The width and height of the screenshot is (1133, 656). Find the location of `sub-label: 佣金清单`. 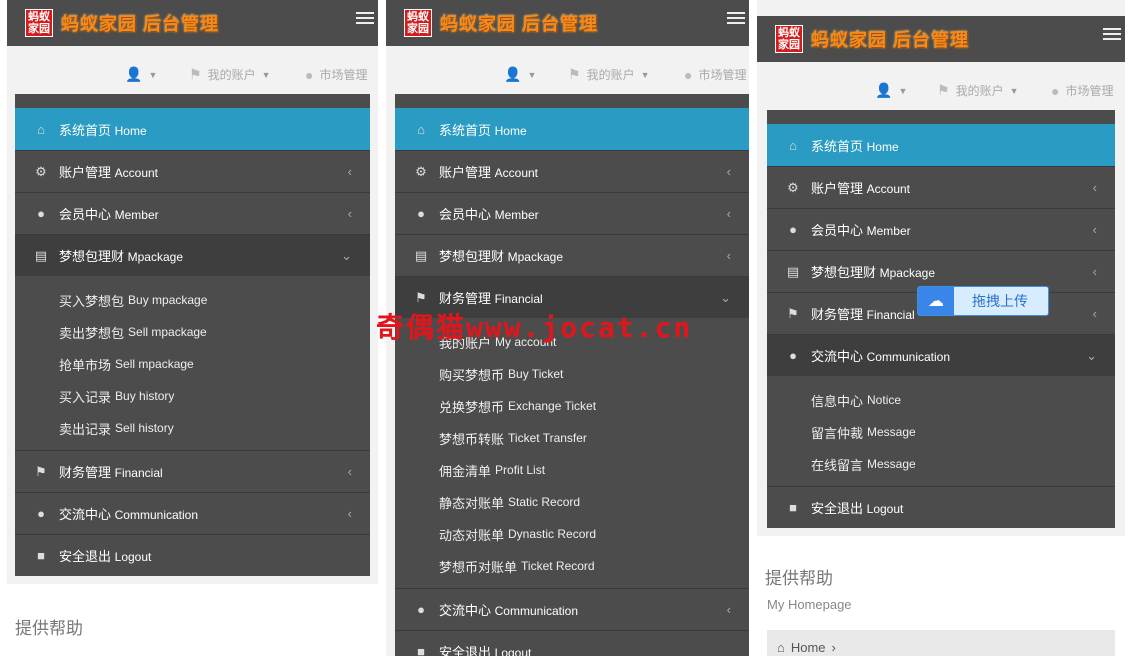

sub-label: 佣金清单 is located at coordinates (465, 471).